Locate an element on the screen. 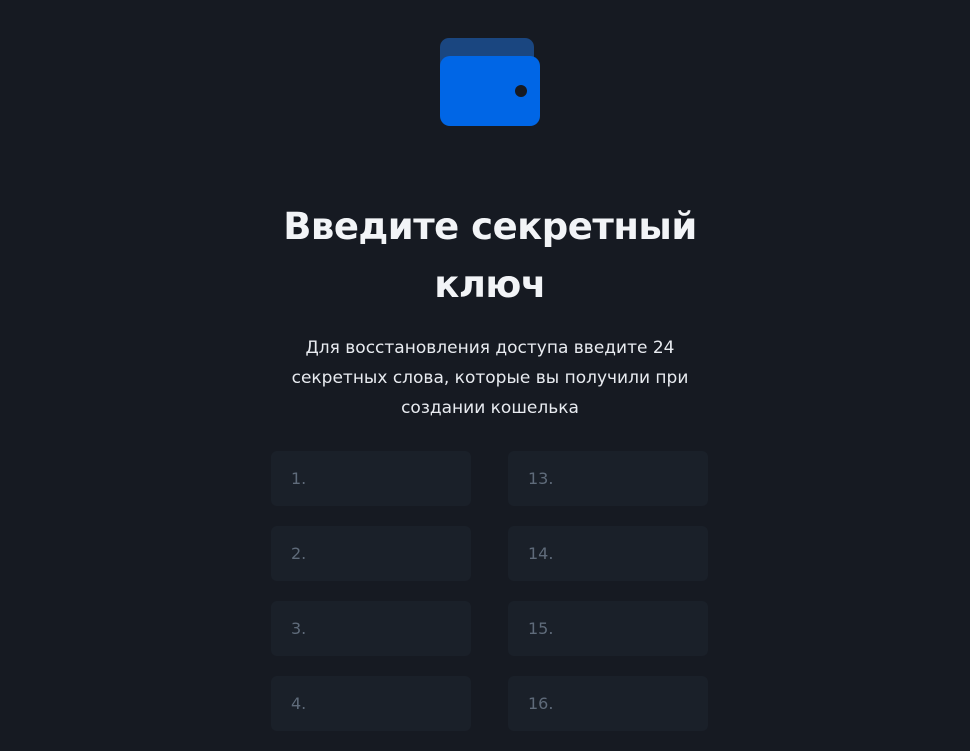 The height and width of the screenshot is (751, 970). wallet-logo is located at coordinates (490, 82).